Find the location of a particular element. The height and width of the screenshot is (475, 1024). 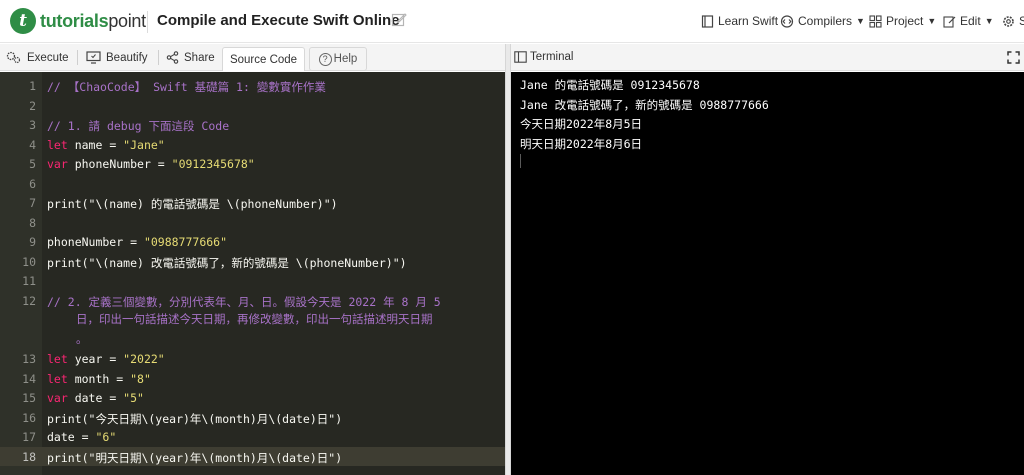

code-line: 3 // 1. 請 debug 下面這段 Code is located at coordinates (252, 125).